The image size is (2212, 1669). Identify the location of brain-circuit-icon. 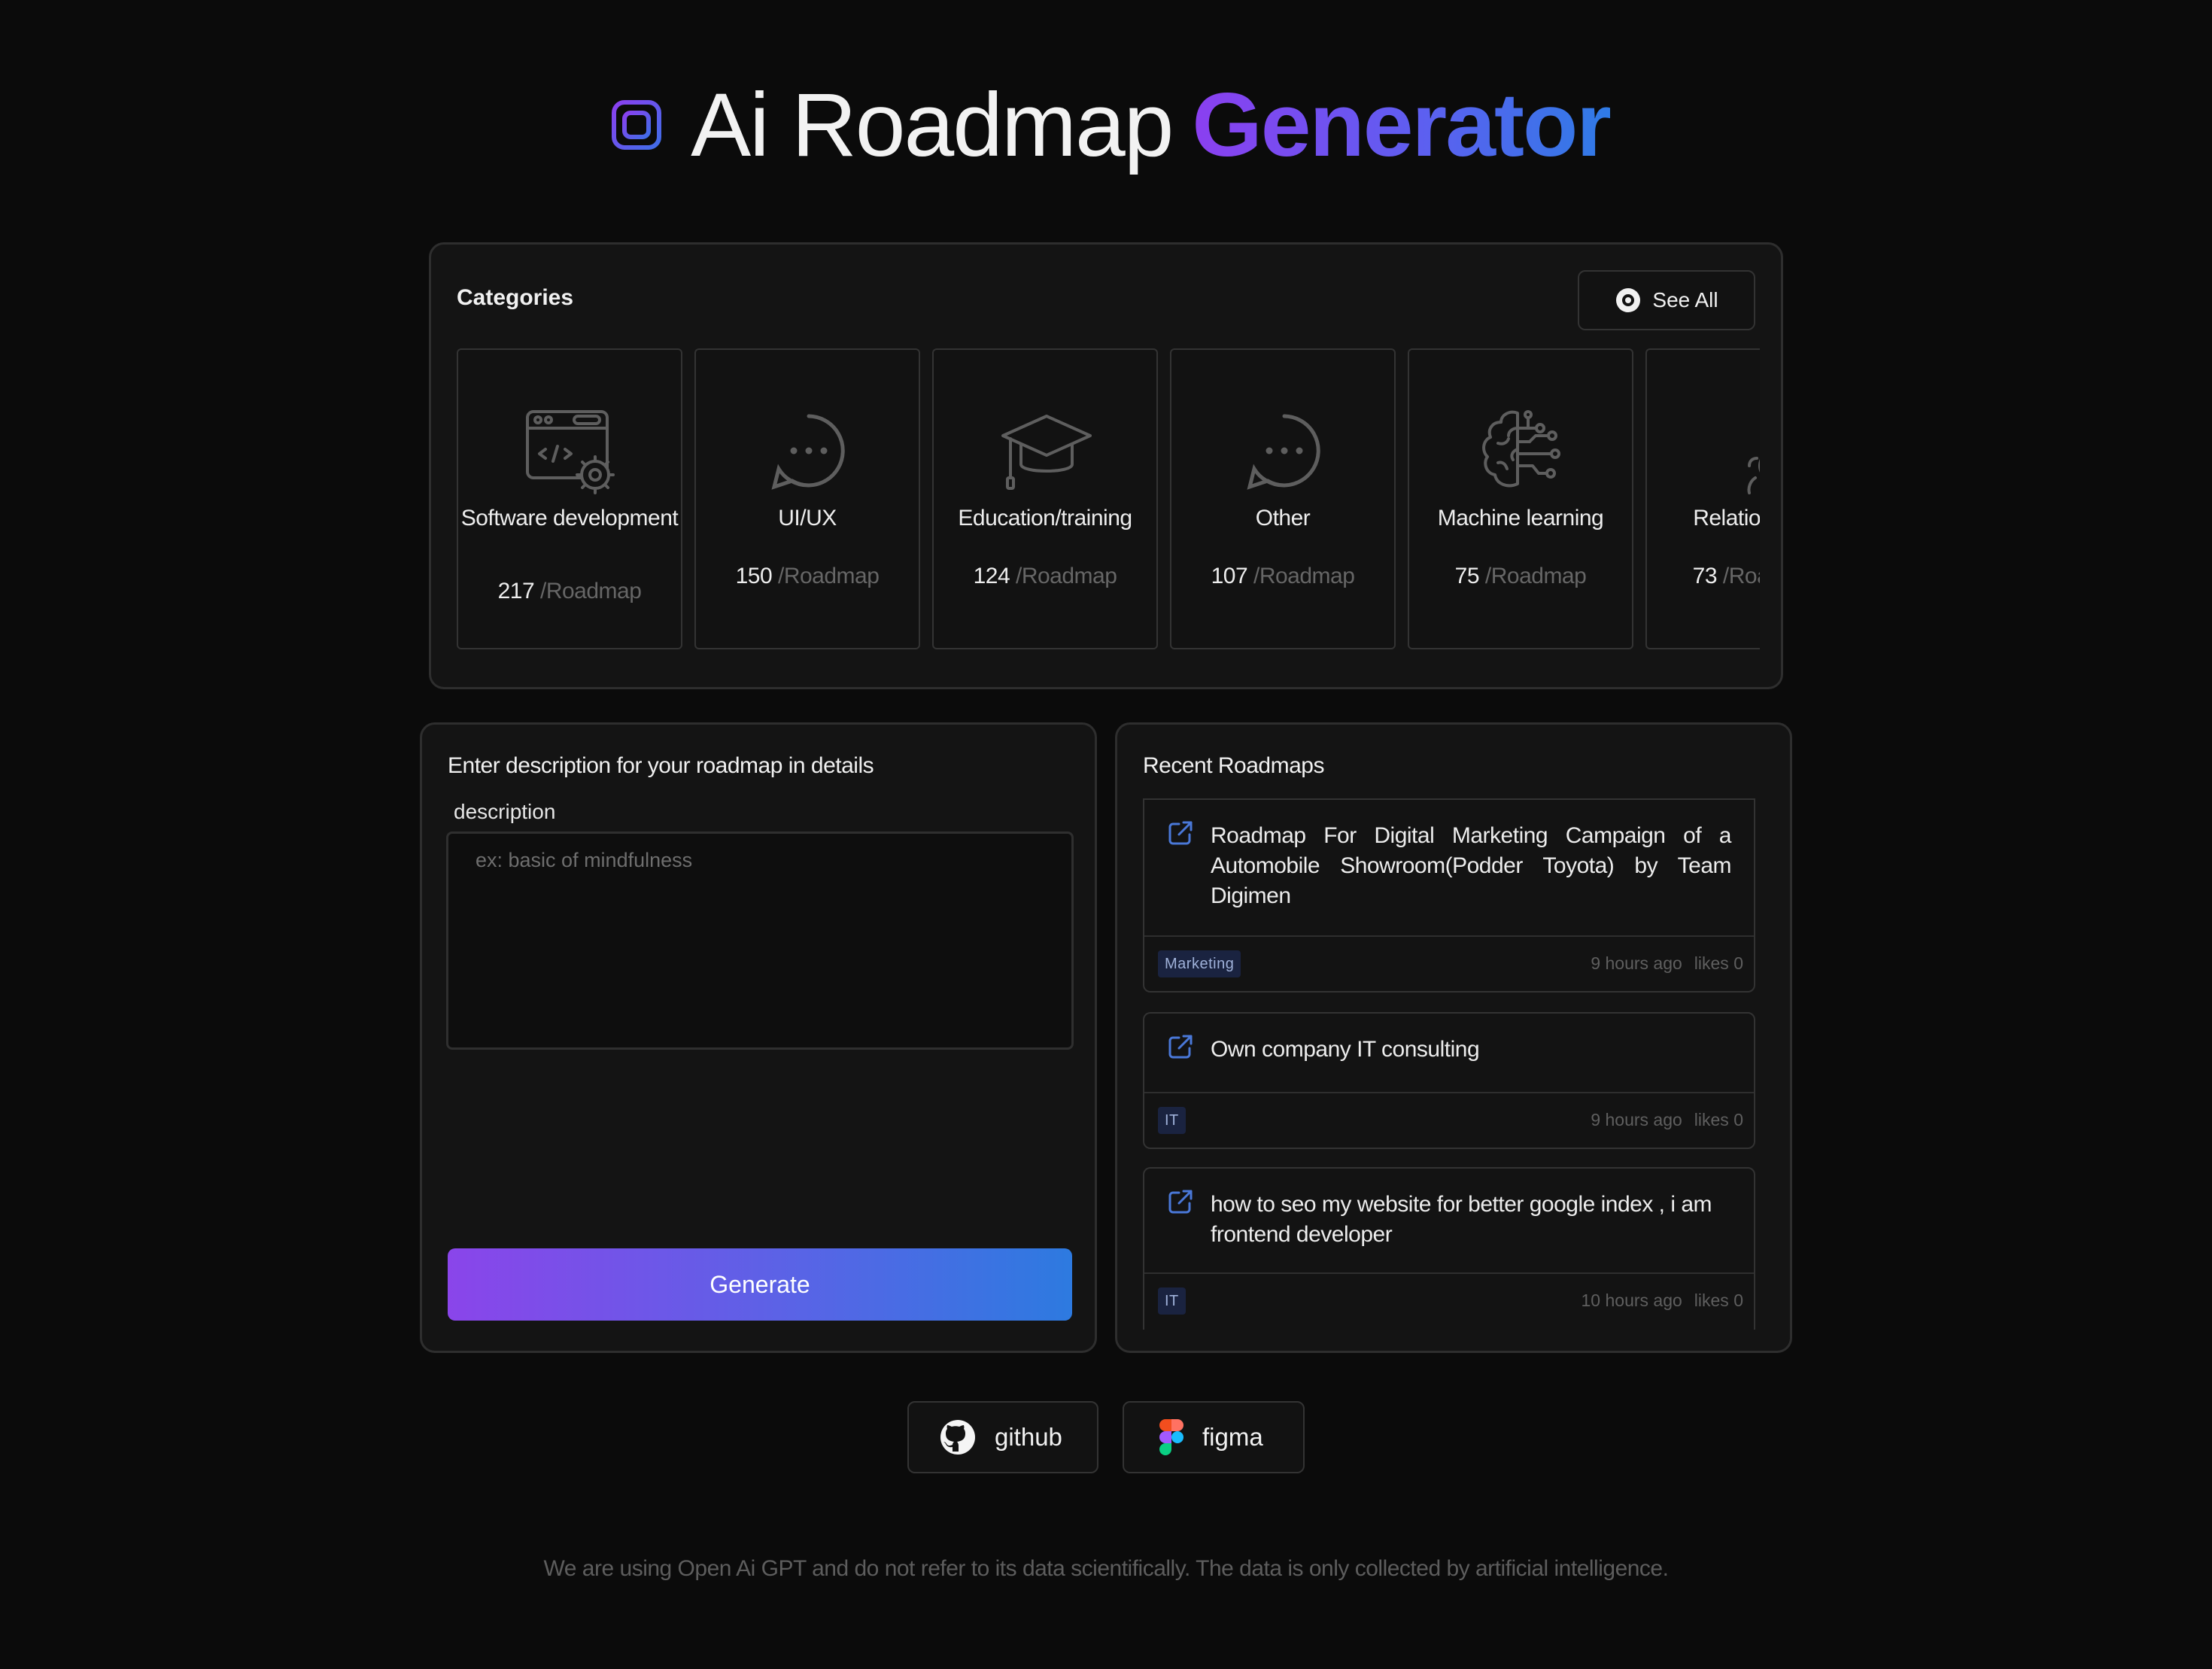
(1521, 449).